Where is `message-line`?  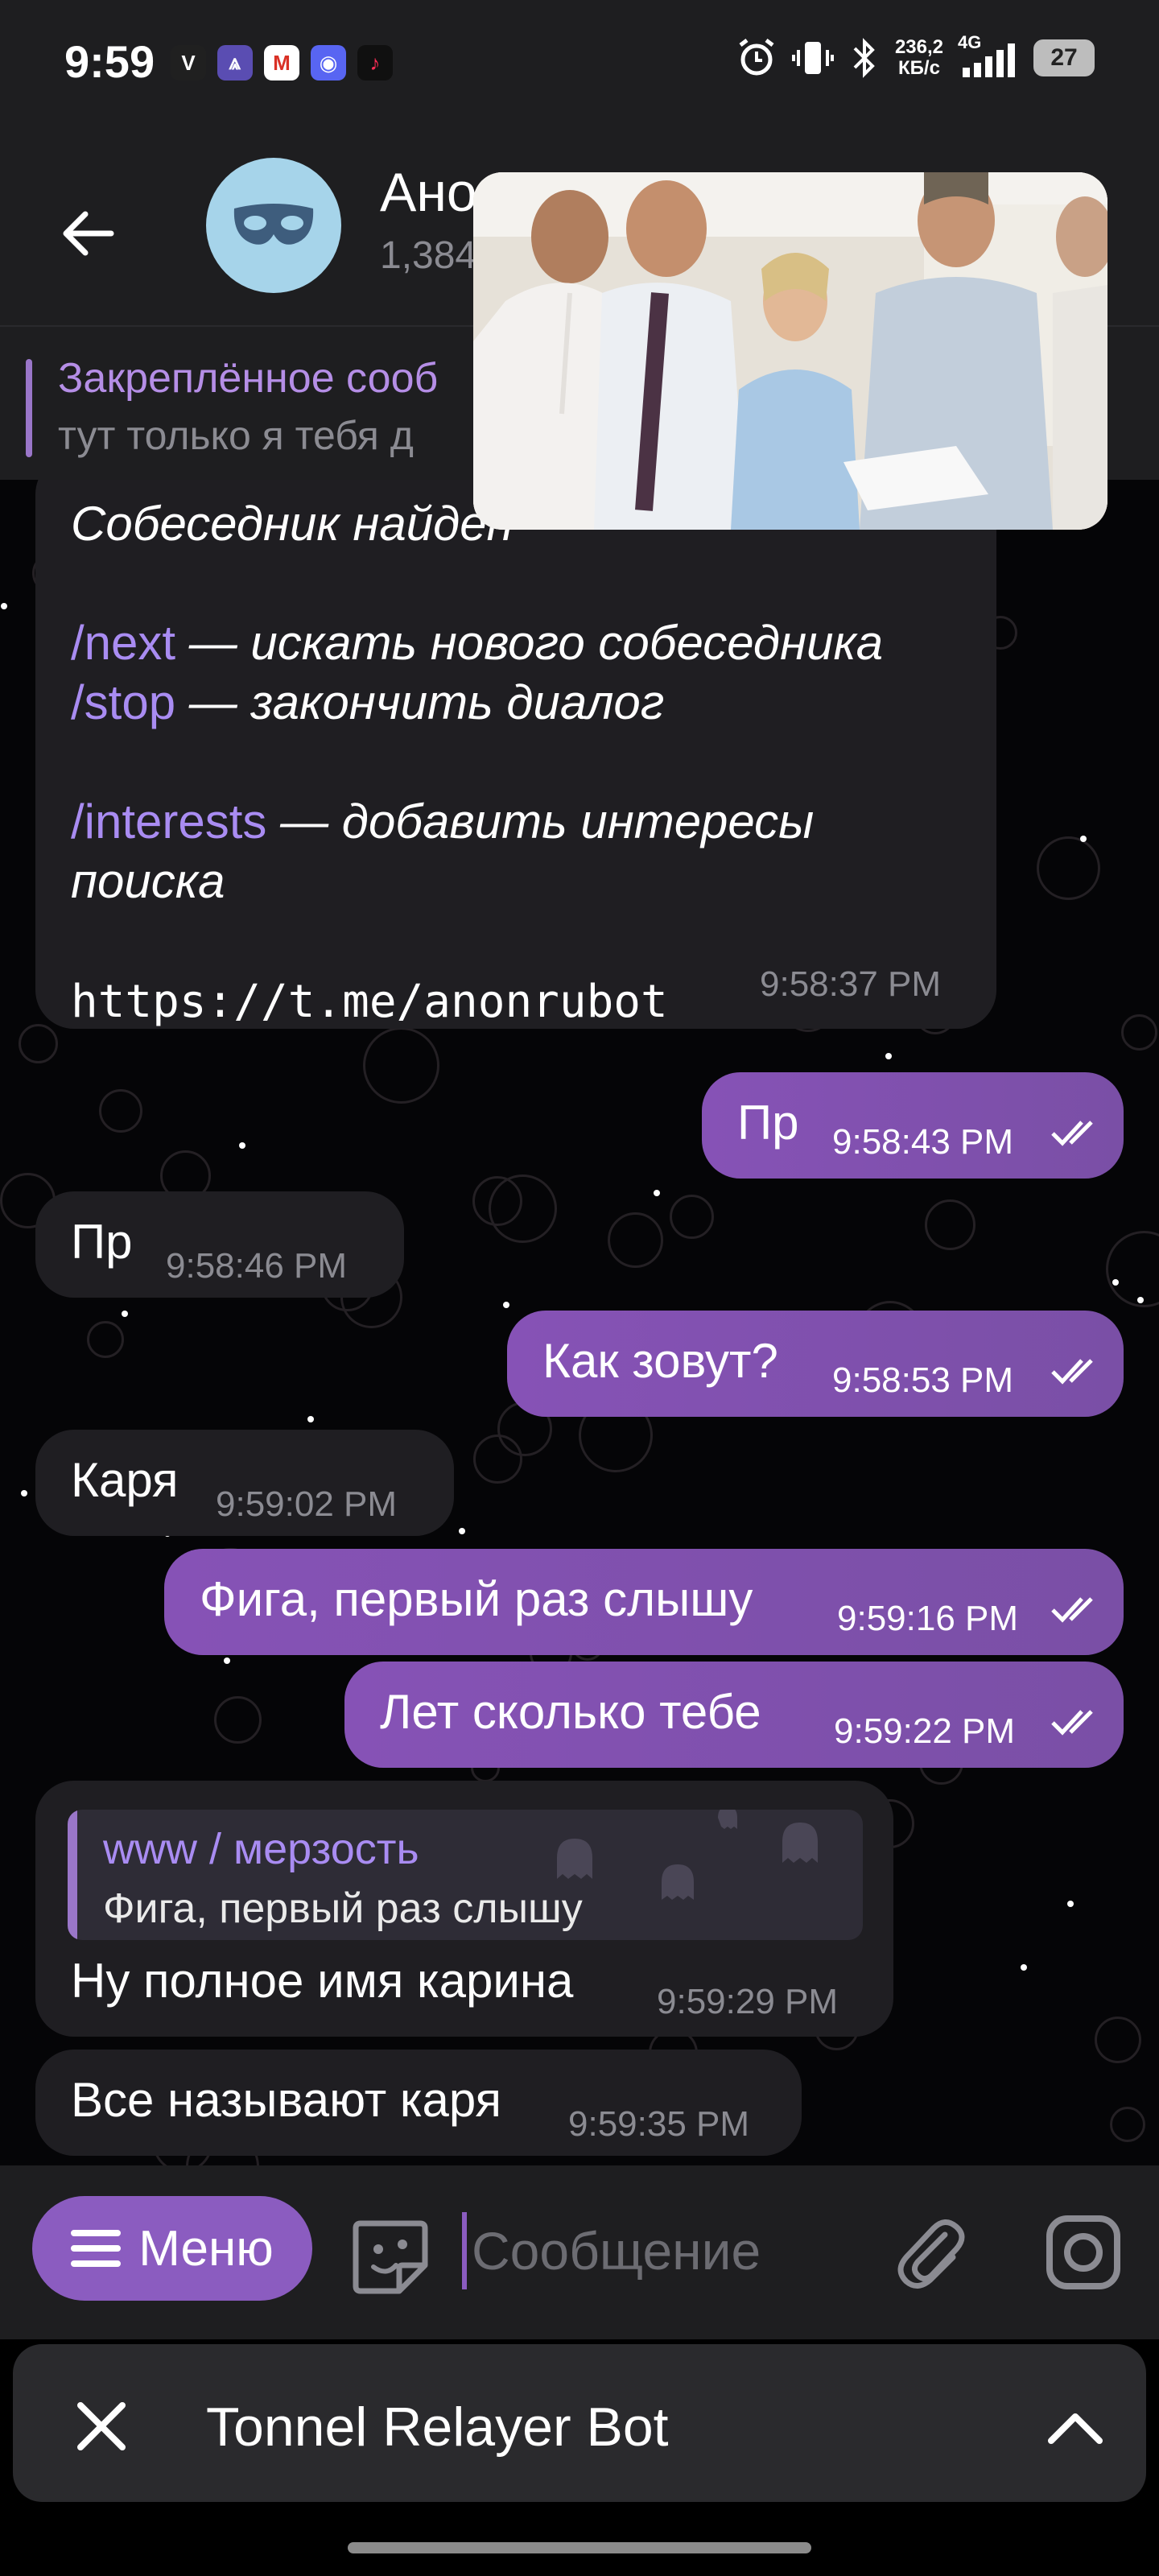 message-line is located at coordinates (477, 762).